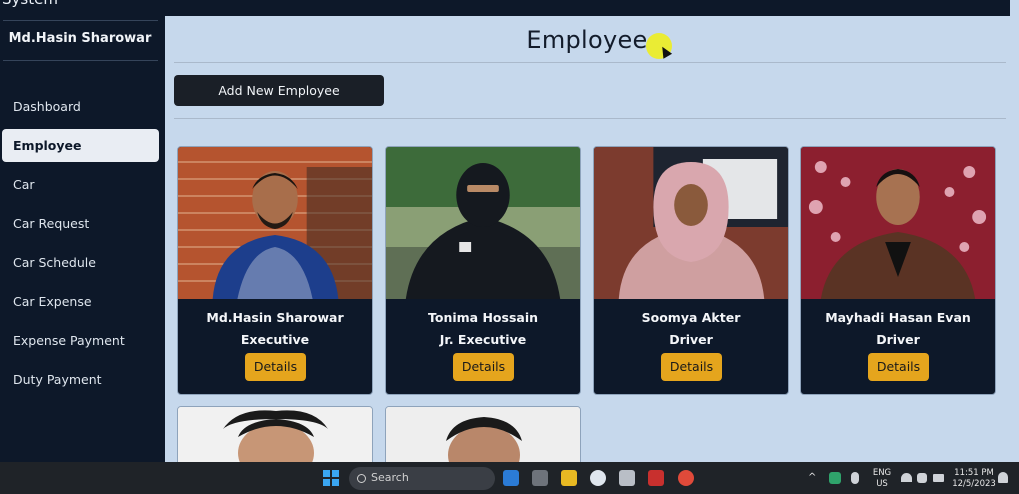 The height and width of the screenshot is (494, 1019). Describe the element at coordinates (80, 106) in the screenshot. I see `sidebar-item-dashboard: Dashboard` at that location.